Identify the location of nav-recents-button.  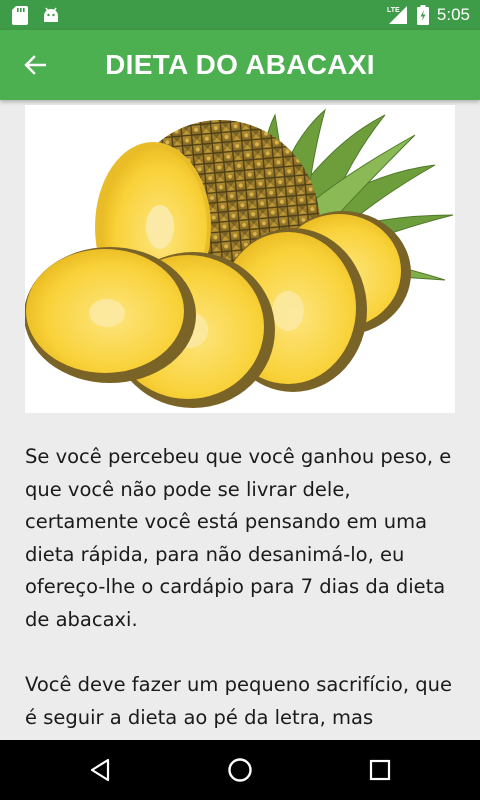
(380, 770).